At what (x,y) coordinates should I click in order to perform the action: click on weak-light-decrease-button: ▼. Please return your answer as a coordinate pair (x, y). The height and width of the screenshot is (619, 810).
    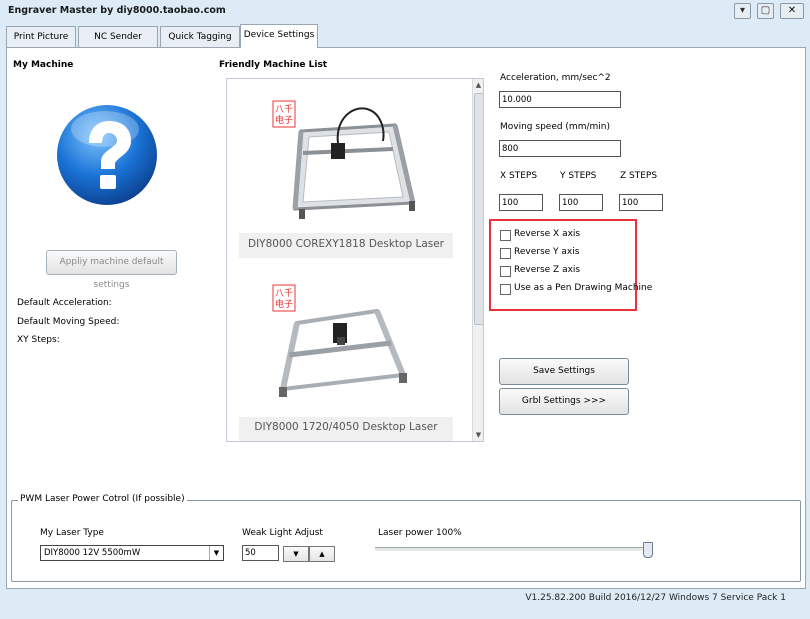
    Looking at the image, I should click on (296, 554).